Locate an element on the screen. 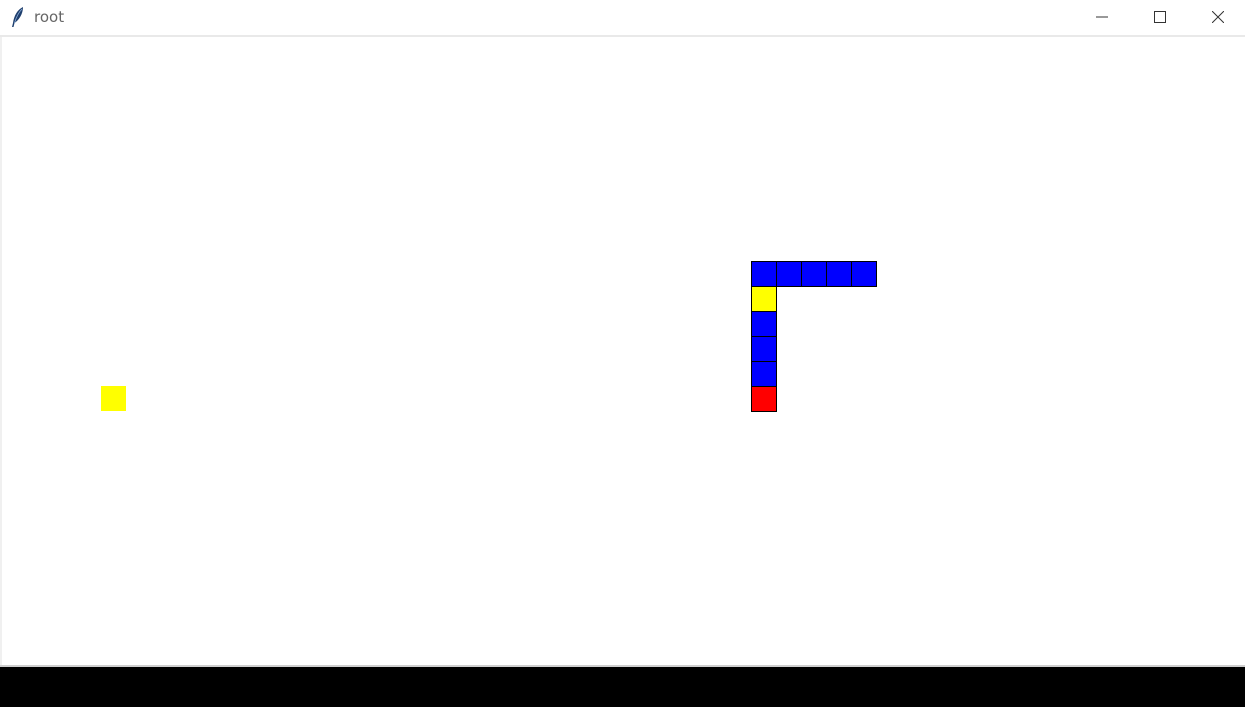  minimize-button is located at coordinates (1102, 17).